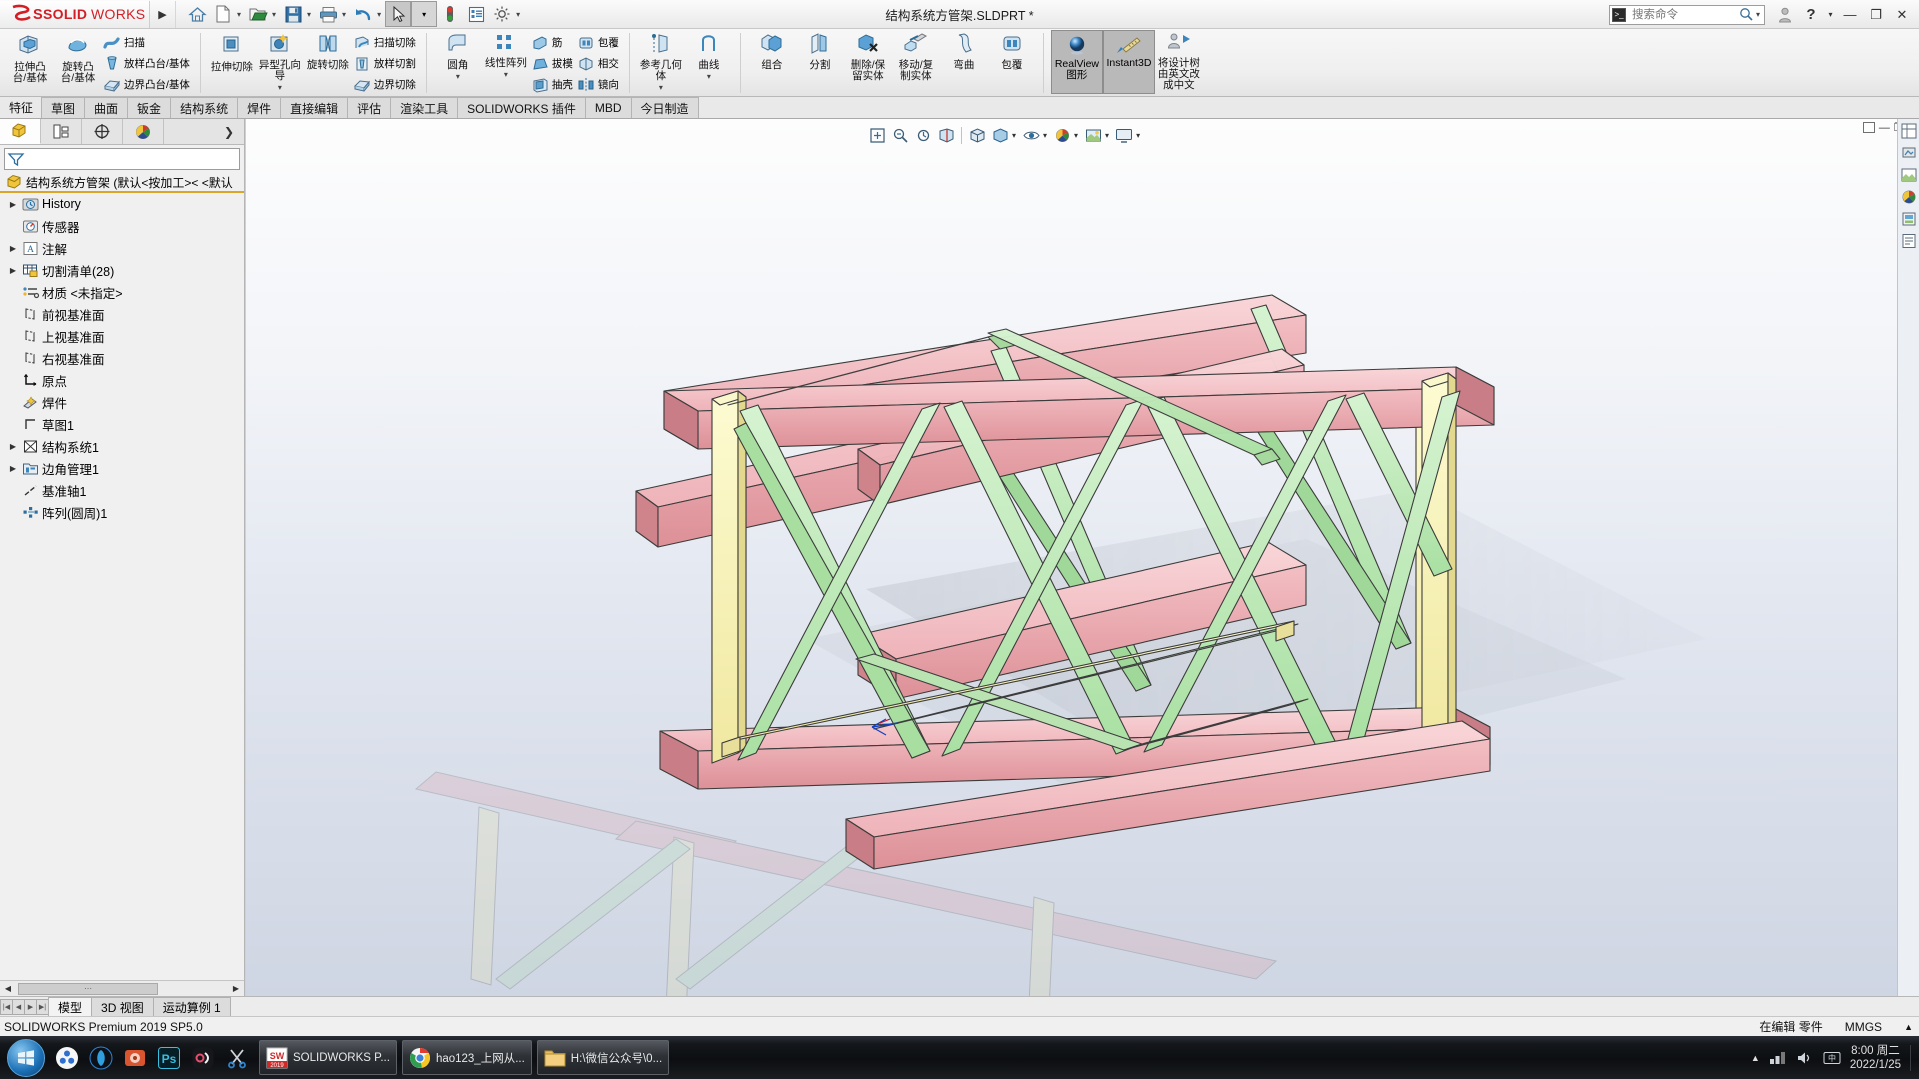 Image resolution: width=1919 pixels, height=1079 pixels. What do you see at coordinates (1755, 1058) in the screenshot?
I see `tray-expand-icon: ▲` at bounding box center [1755, 1058].